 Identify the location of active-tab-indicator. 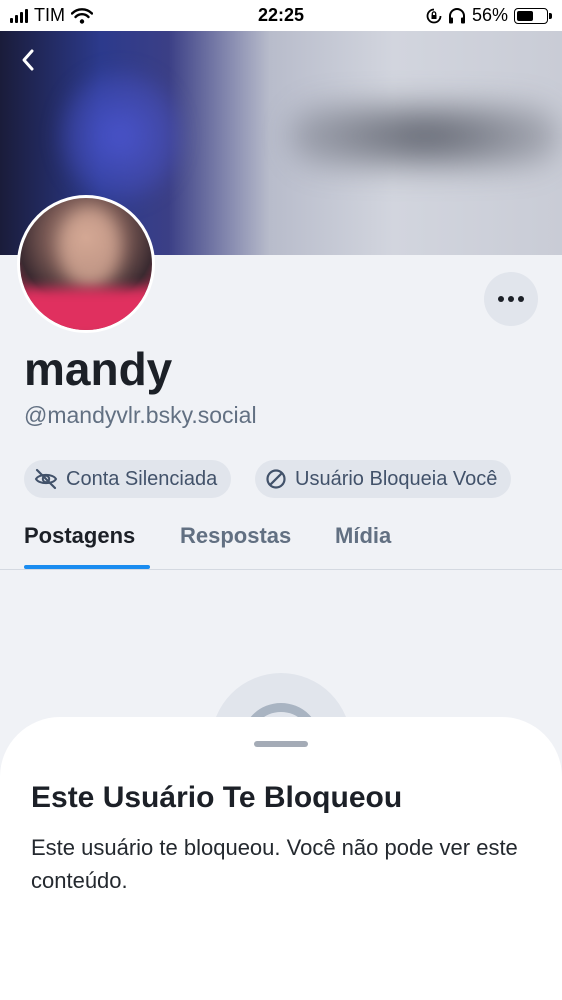
(87, 567).